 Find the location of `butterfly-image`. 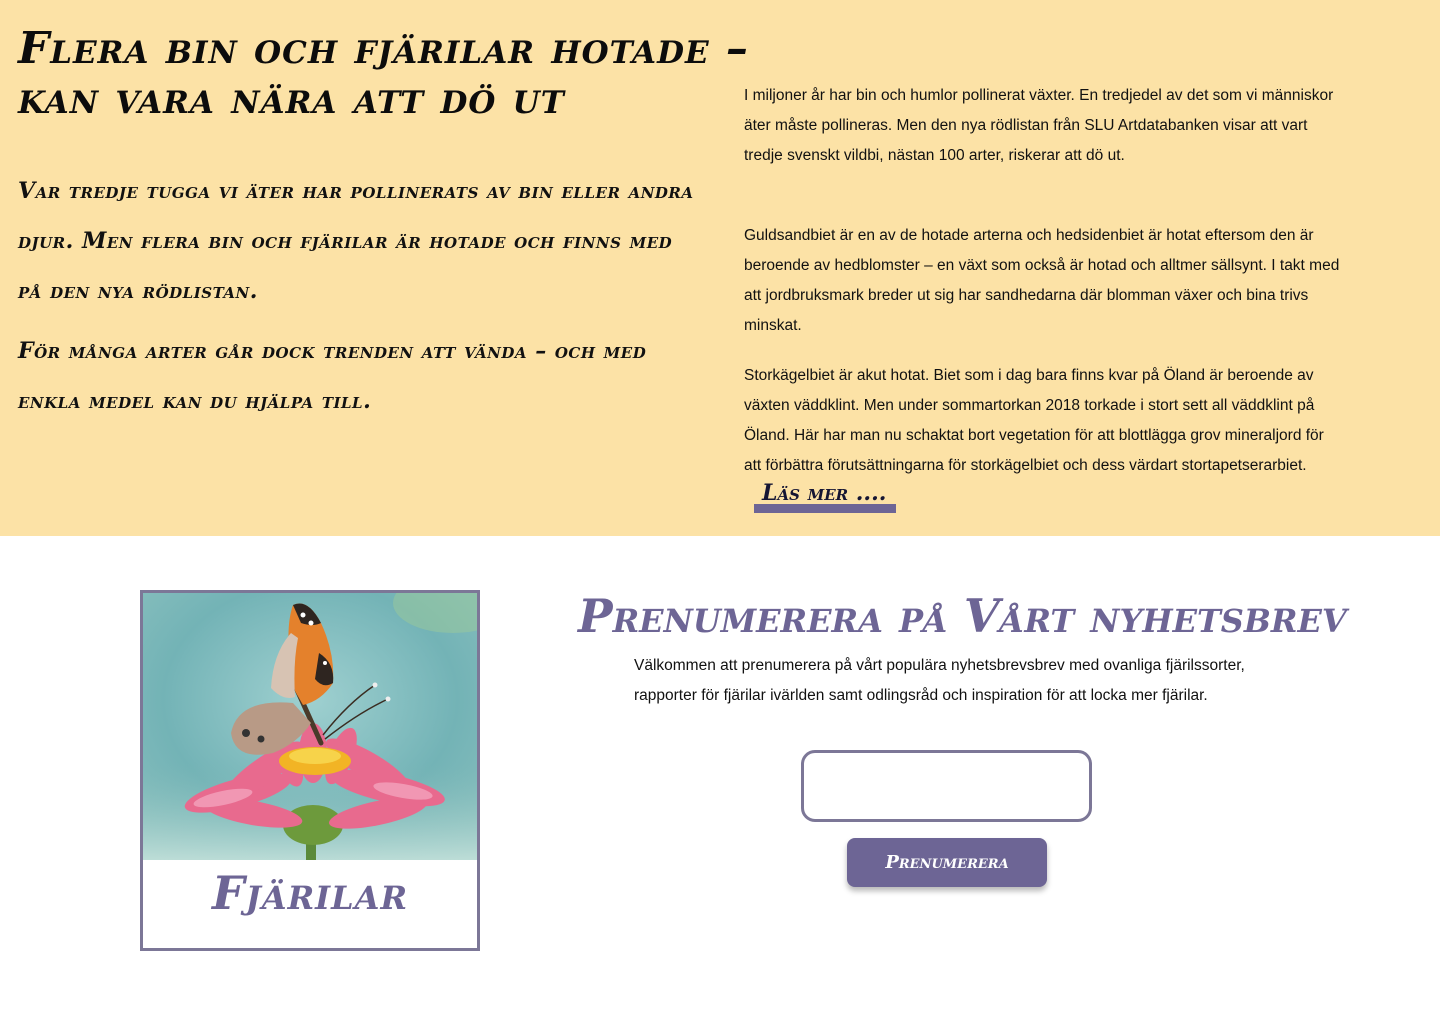

butterfly-image is located at coordinates (310, 726).